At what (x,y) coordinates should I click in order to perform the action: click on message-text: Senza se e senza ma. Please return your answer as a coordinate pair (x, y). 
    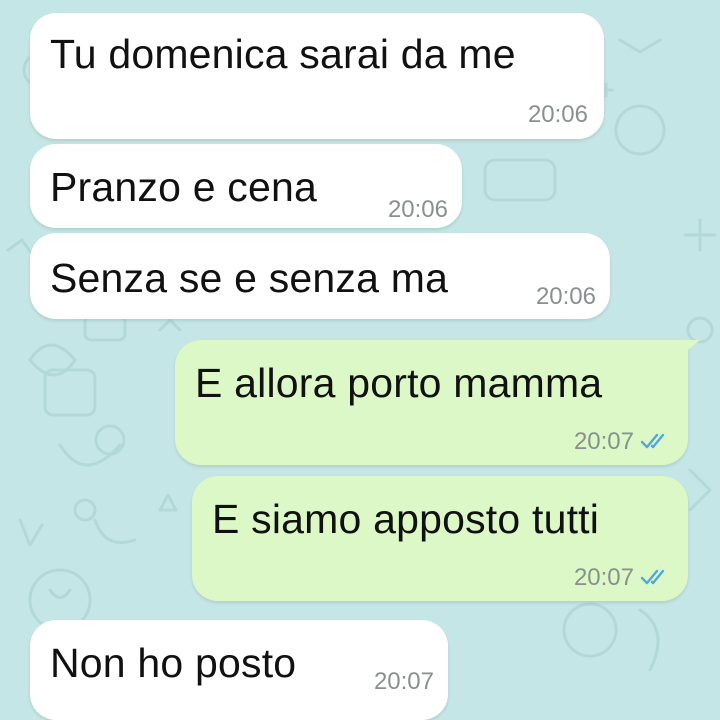
    Looking at the image, I should click on (249, 278).